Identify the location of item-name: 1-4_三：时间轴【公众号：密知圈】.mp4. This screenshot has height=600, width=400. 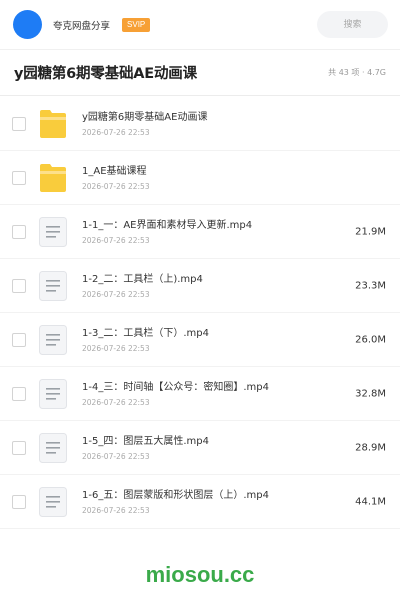
(175, 388).